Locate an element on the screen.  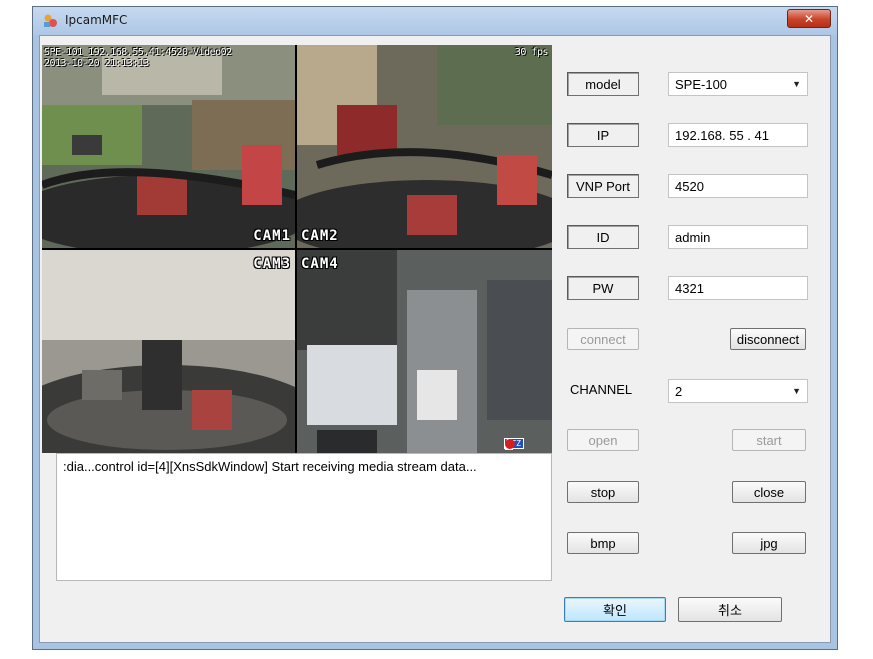
bmp-button: bmp is located at coordinates (603, 543).